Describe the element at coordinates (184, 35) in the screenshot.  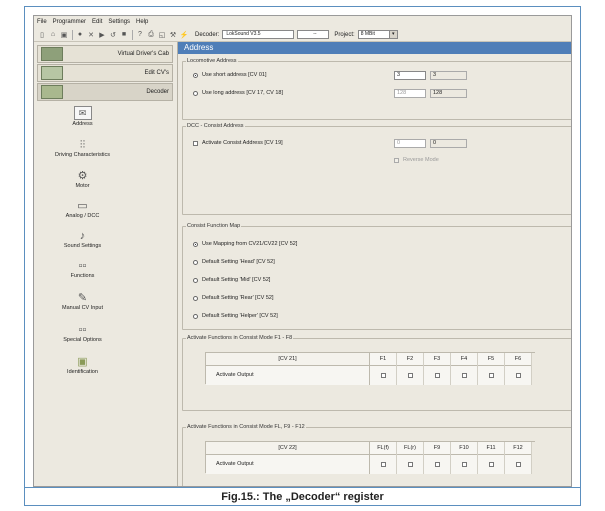
I see `connect-icon: ⚡` at that location.